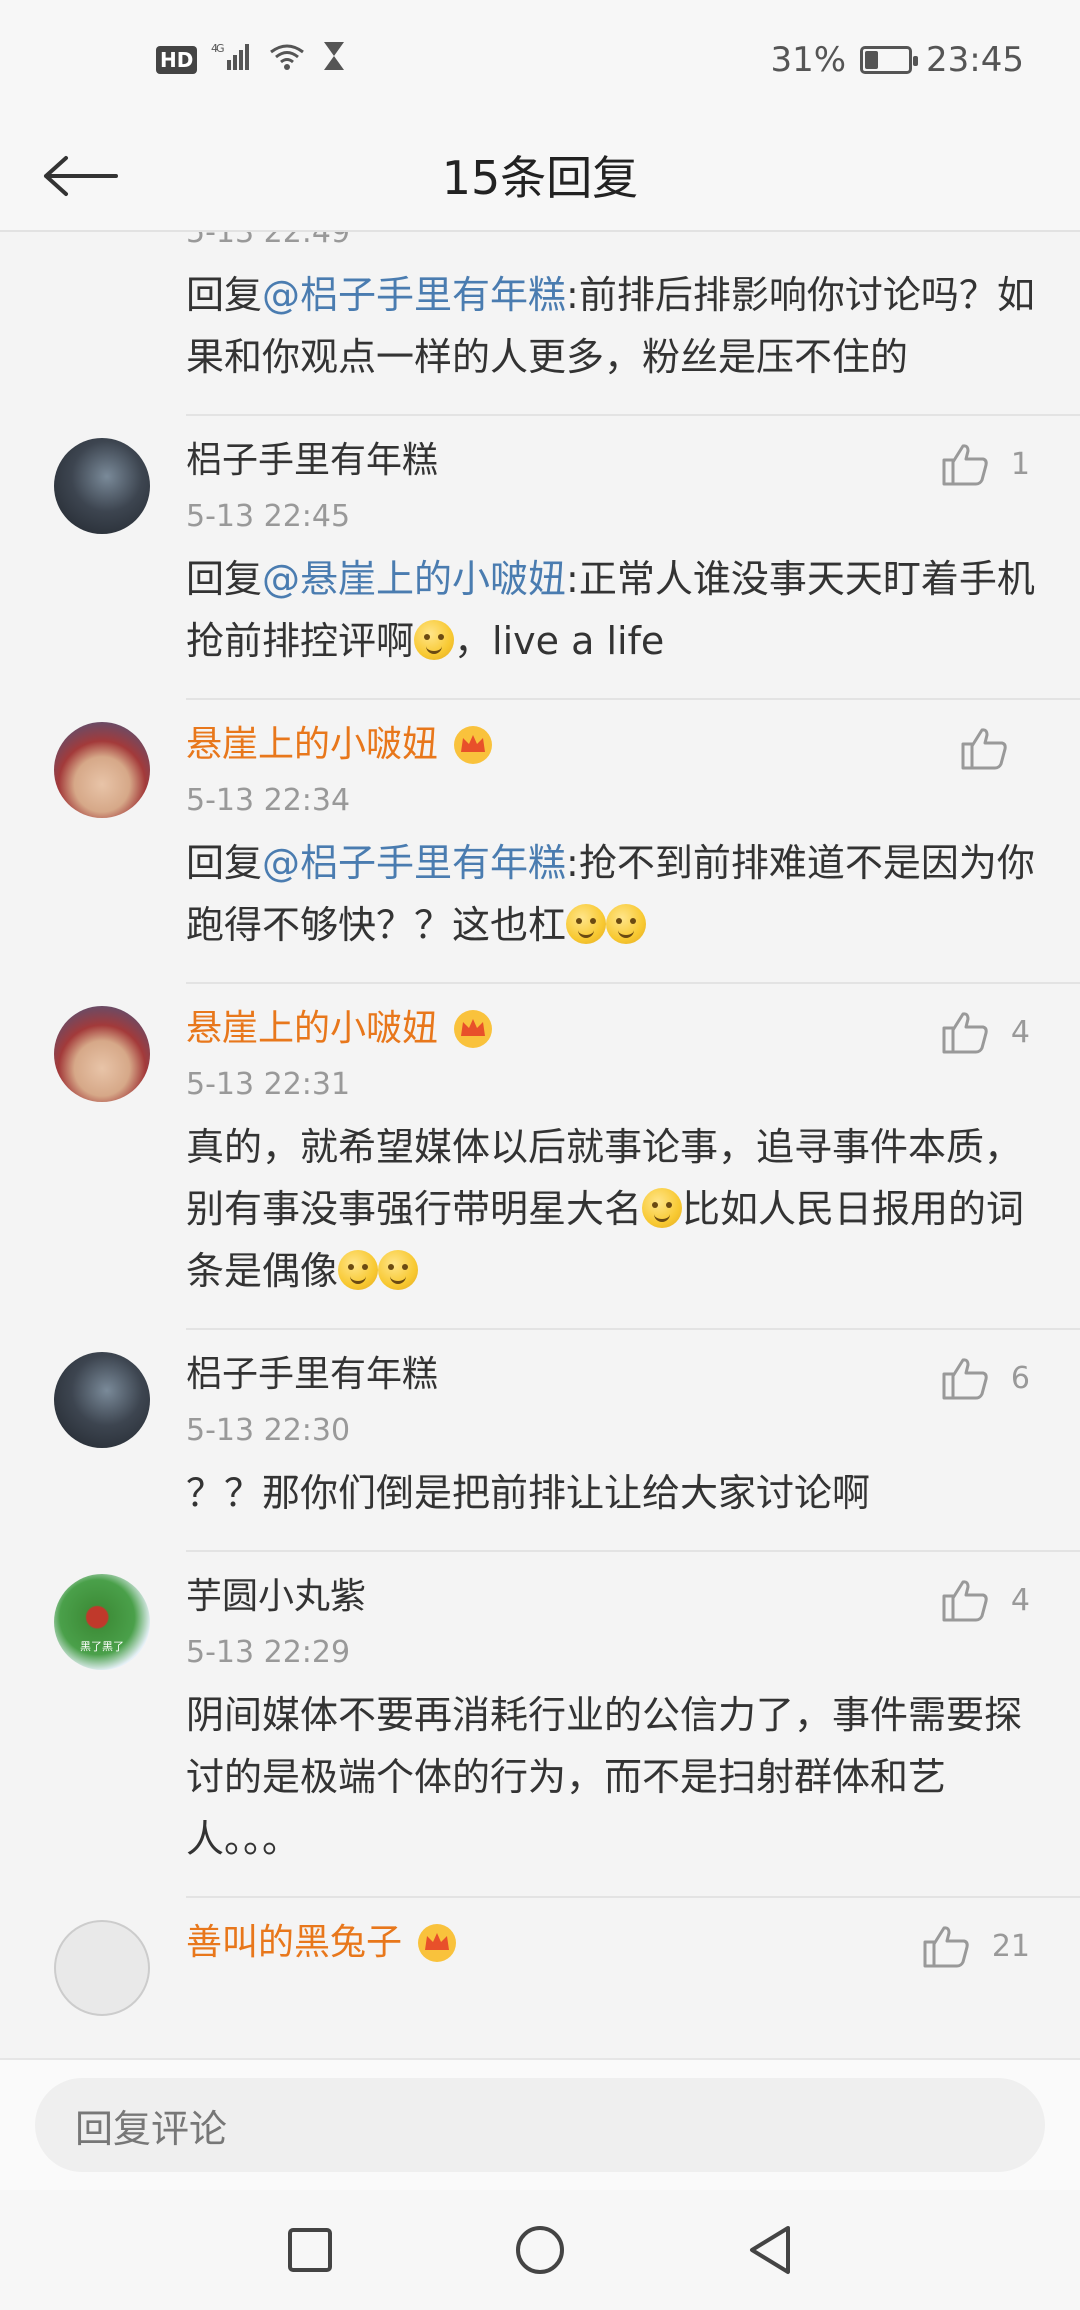 The image size is (1080, 2310). I want to click on comment-time: 5-13 22:45, so click(268, 516).